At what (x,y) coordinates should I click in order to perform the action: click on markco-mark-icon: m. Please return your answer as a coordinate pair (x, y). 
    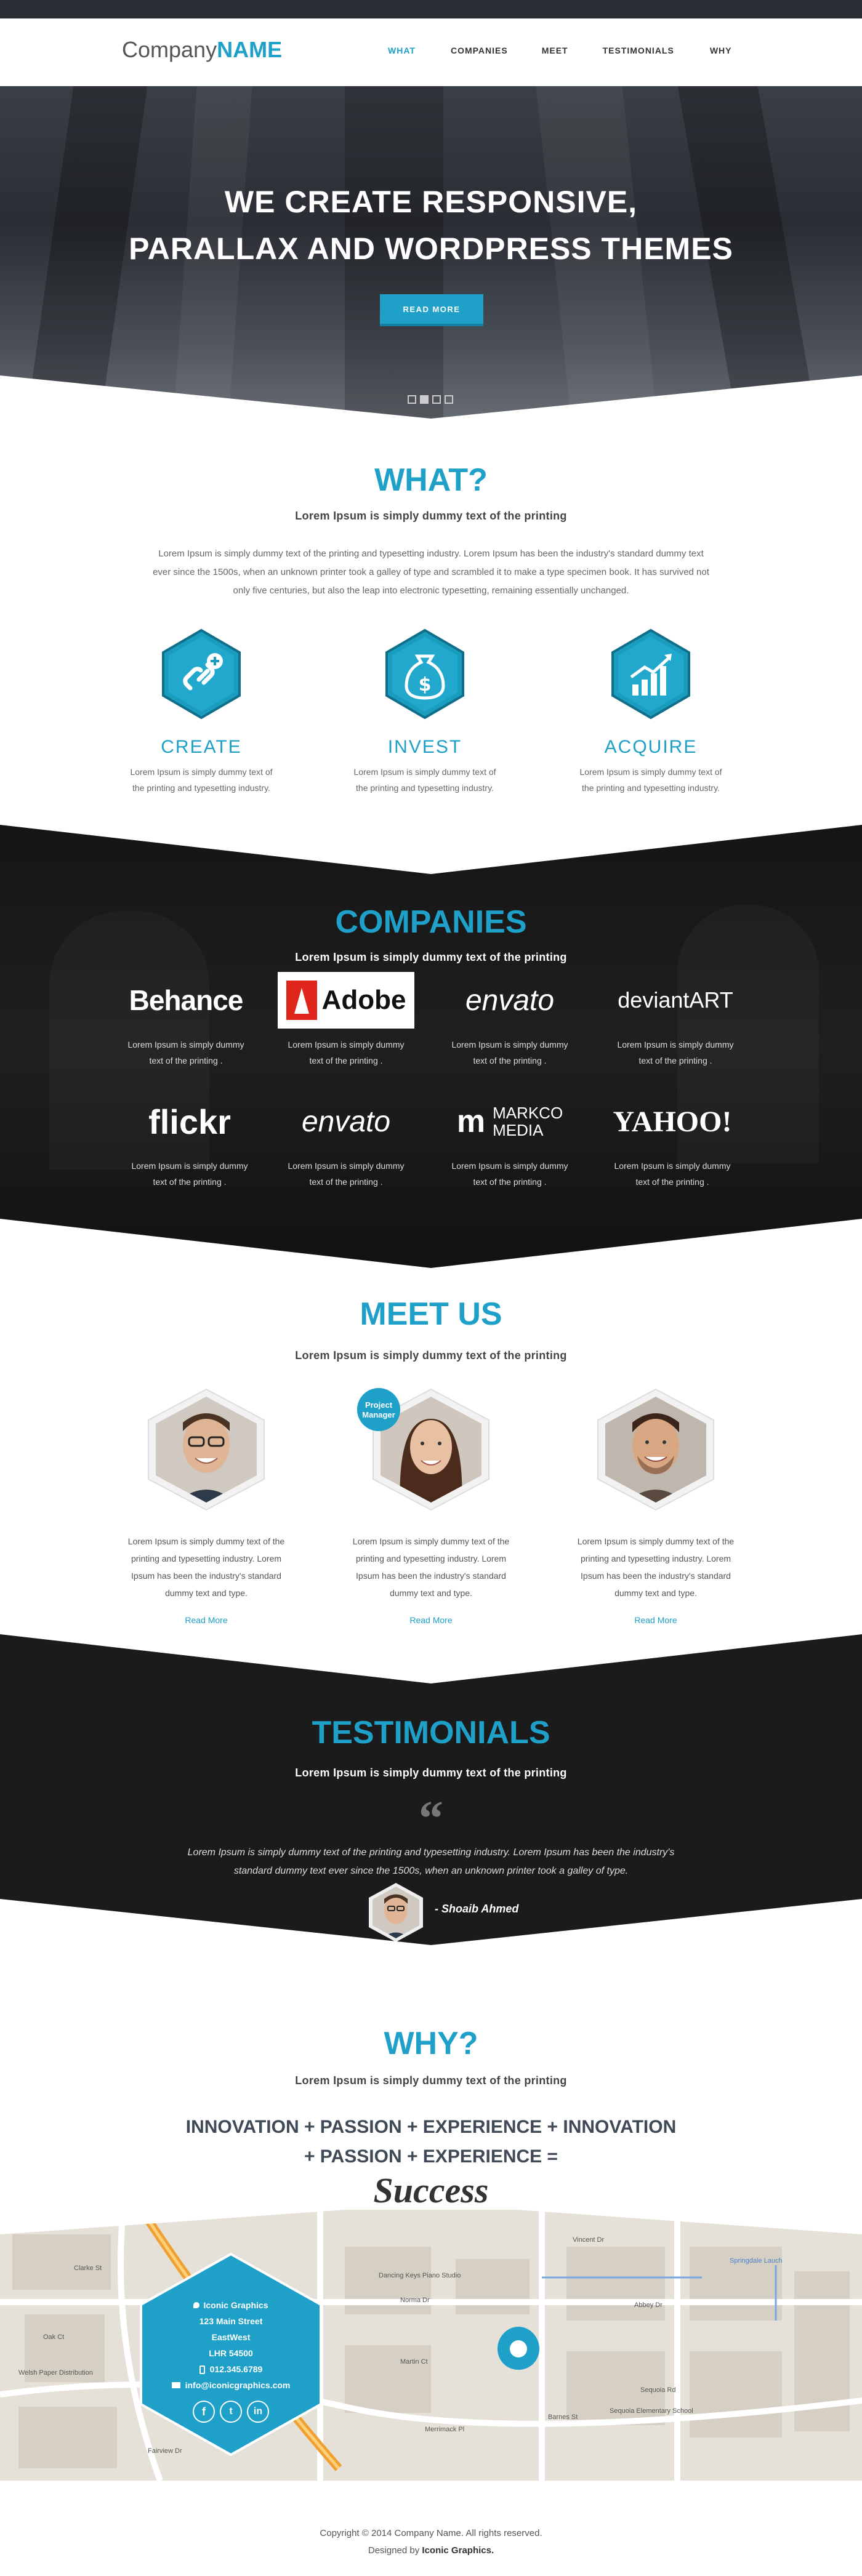
    Looking at the image, I should click on (471, 1121).